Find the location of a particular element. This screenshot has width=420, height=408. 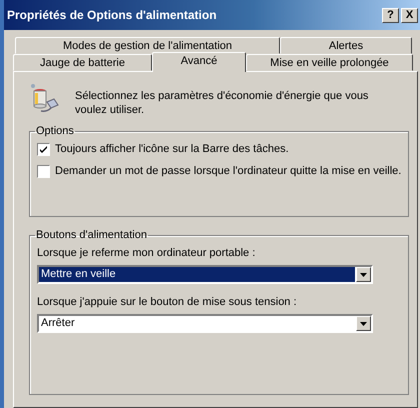

close-button: X is located at coordinates (409, 15).